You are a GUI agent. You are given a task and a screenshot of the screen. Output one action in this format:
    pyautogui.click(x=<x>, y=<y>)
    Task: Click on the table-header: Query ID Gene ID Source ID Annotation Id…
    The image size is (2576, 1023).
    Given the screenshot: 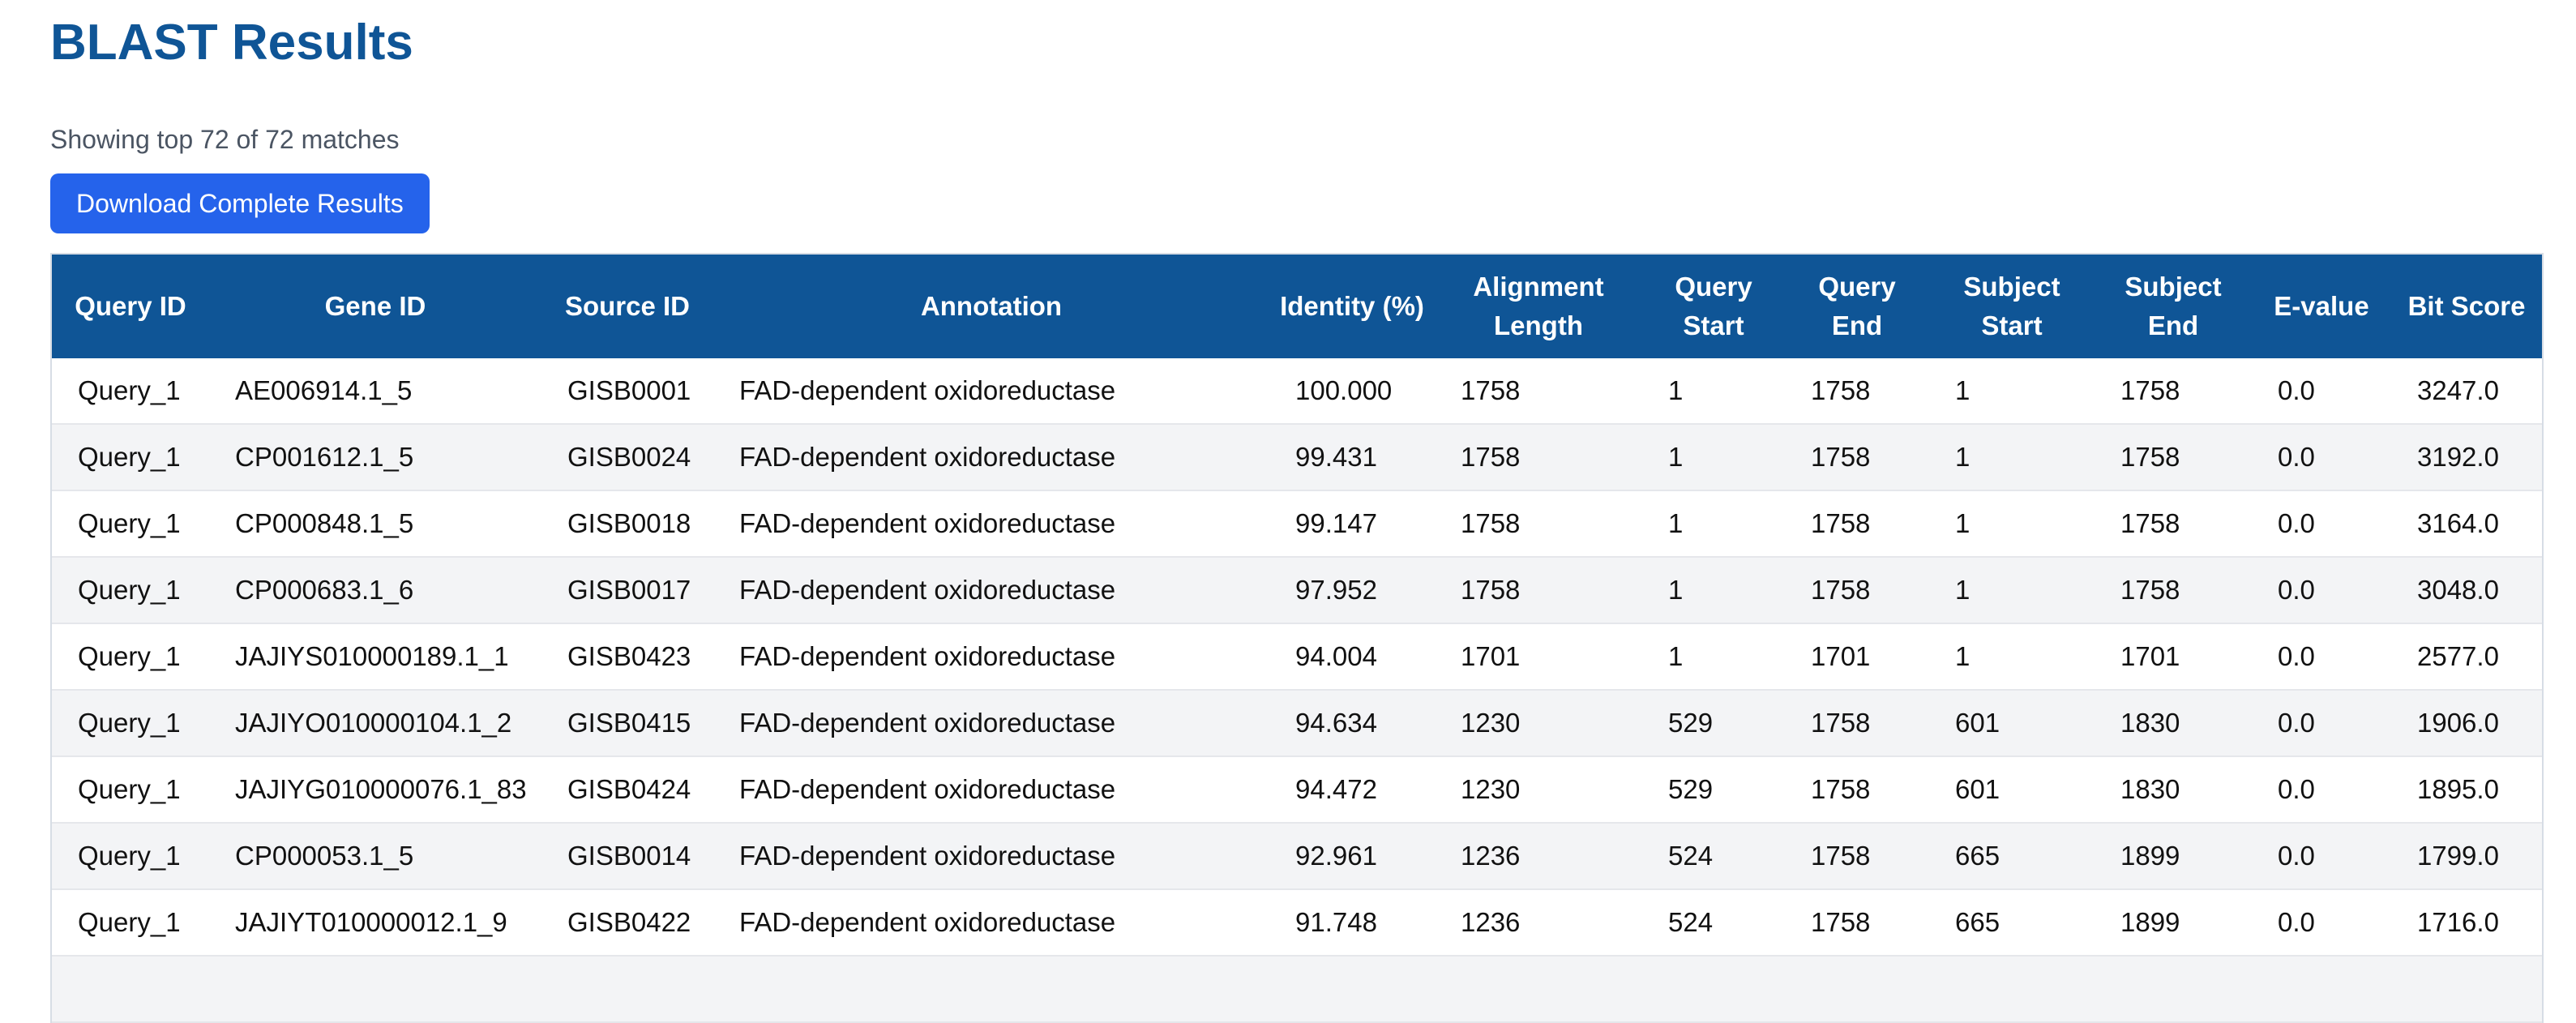 What is the action you would take?
    pyautogui.click(x=1297, y=307)
    